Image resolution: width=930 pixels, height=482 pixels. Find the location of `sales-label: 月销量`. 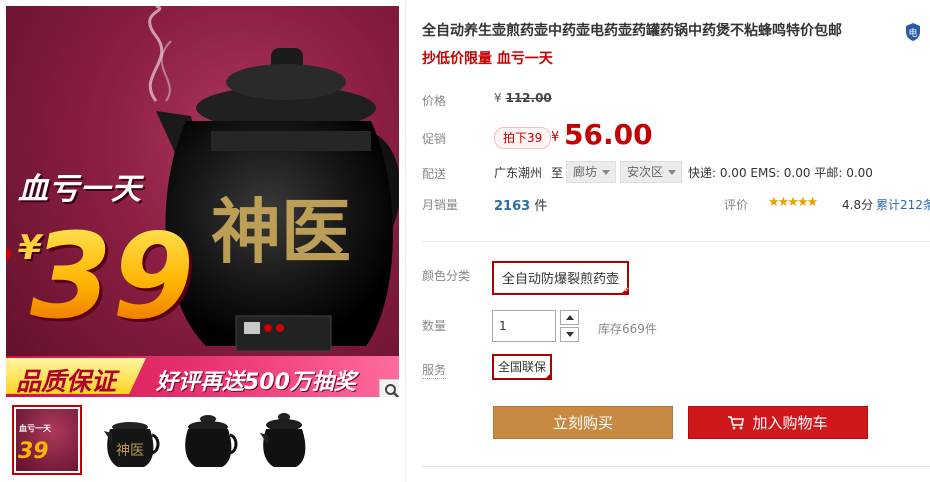

sales-label: 月销量 is located at coordinates (440, 205).